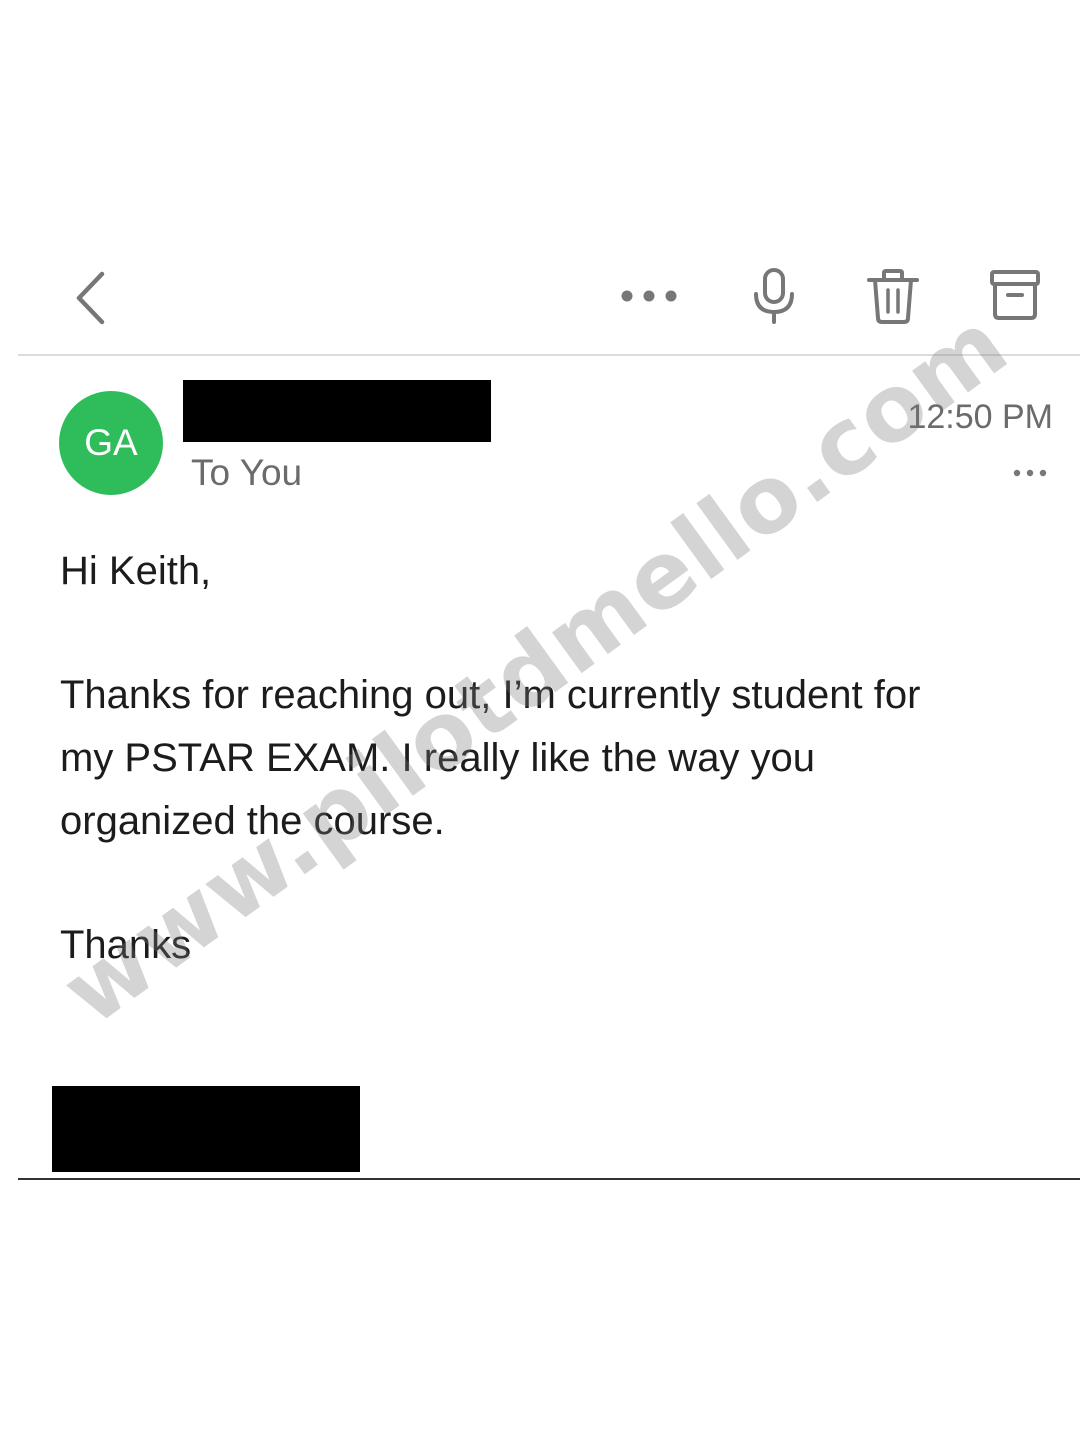 This screenshot has height=1440, width=1080. I want to click on recipient-line: To You, so click(246, 473).